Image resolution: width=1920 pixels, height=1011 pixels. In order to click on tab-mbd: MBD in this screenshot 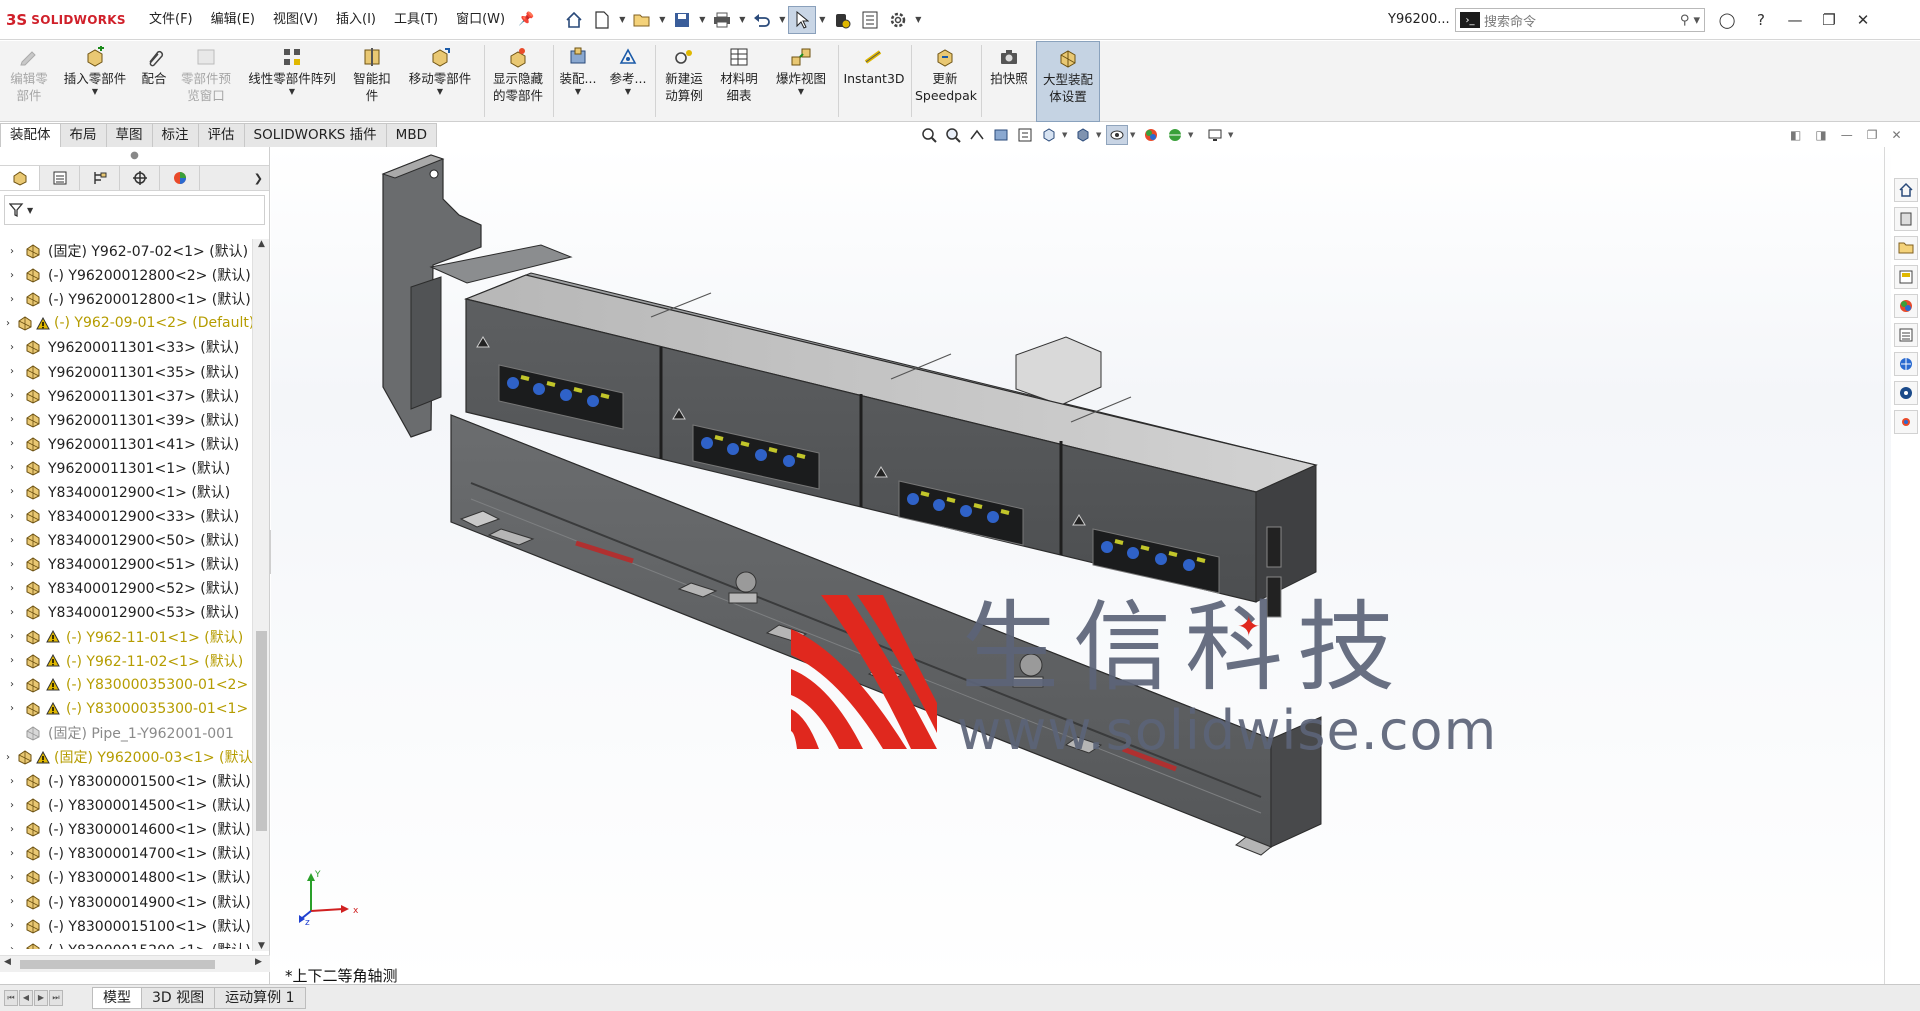, I will do `click(411, 135)`.